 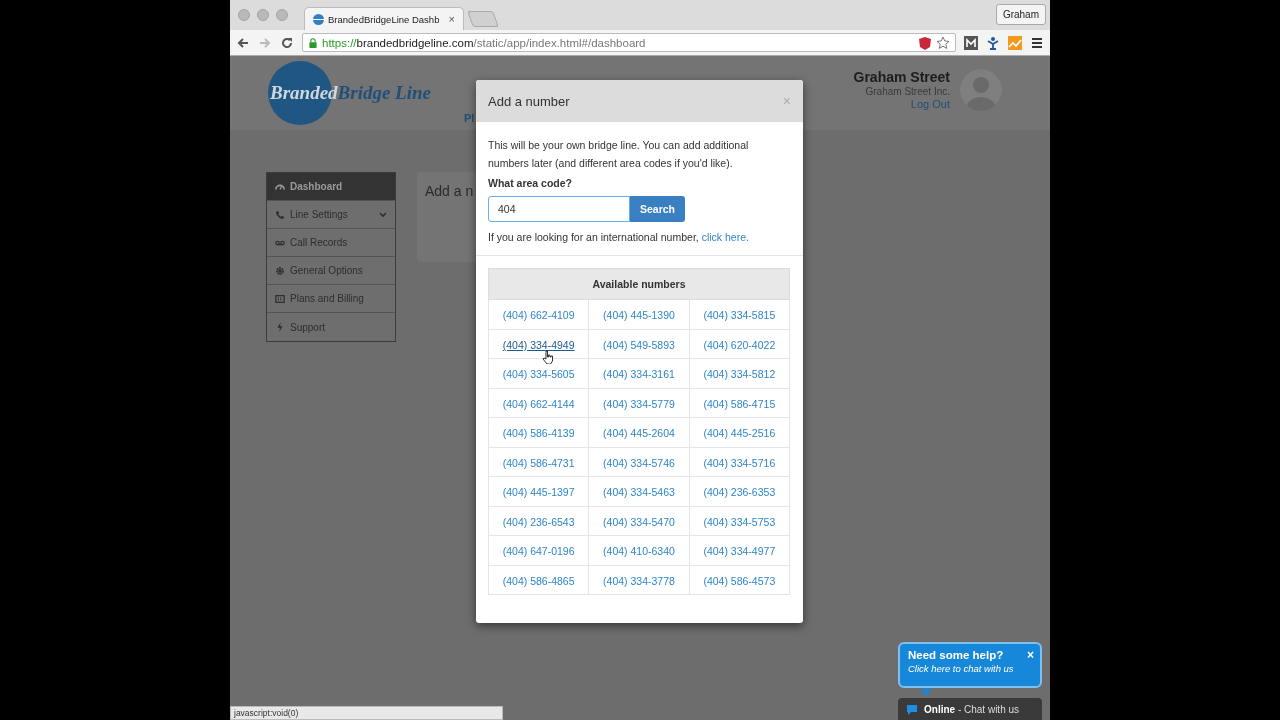 I want to click on profile-button: Graham, so click(x=1020, y=14).